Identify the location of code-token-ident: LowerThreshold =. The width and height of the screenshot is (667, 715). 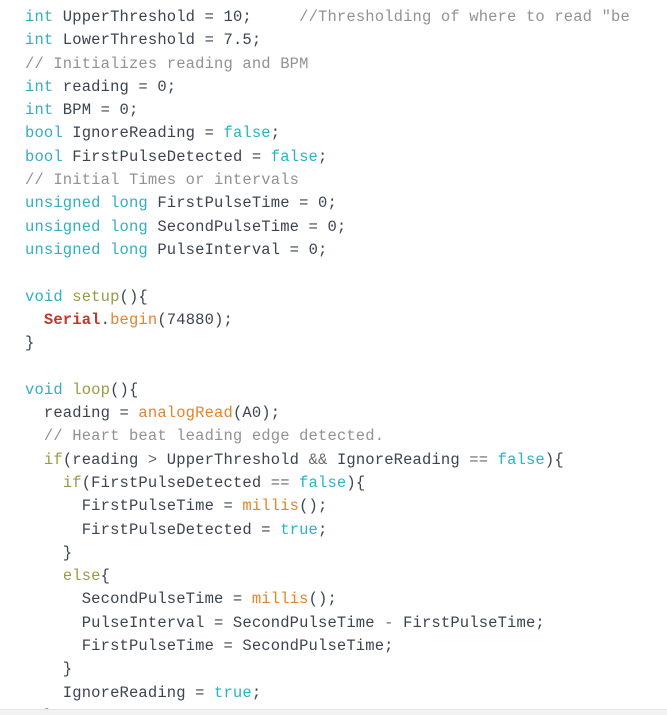
(138, 40).